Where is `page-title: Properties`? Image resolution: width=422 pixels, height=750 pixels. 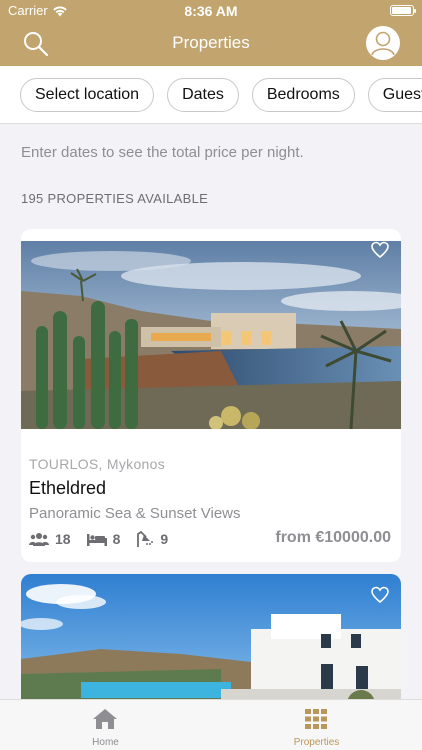 page-title: Properties is located at coordinates (211, 42).